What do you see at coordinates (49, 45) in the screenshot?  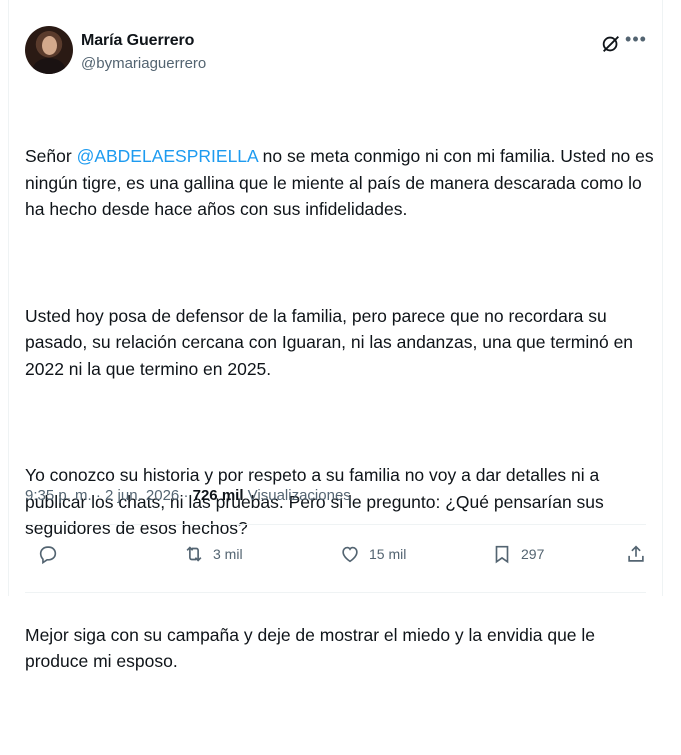 I see `avatar-face` at bounding box center [49, 45].